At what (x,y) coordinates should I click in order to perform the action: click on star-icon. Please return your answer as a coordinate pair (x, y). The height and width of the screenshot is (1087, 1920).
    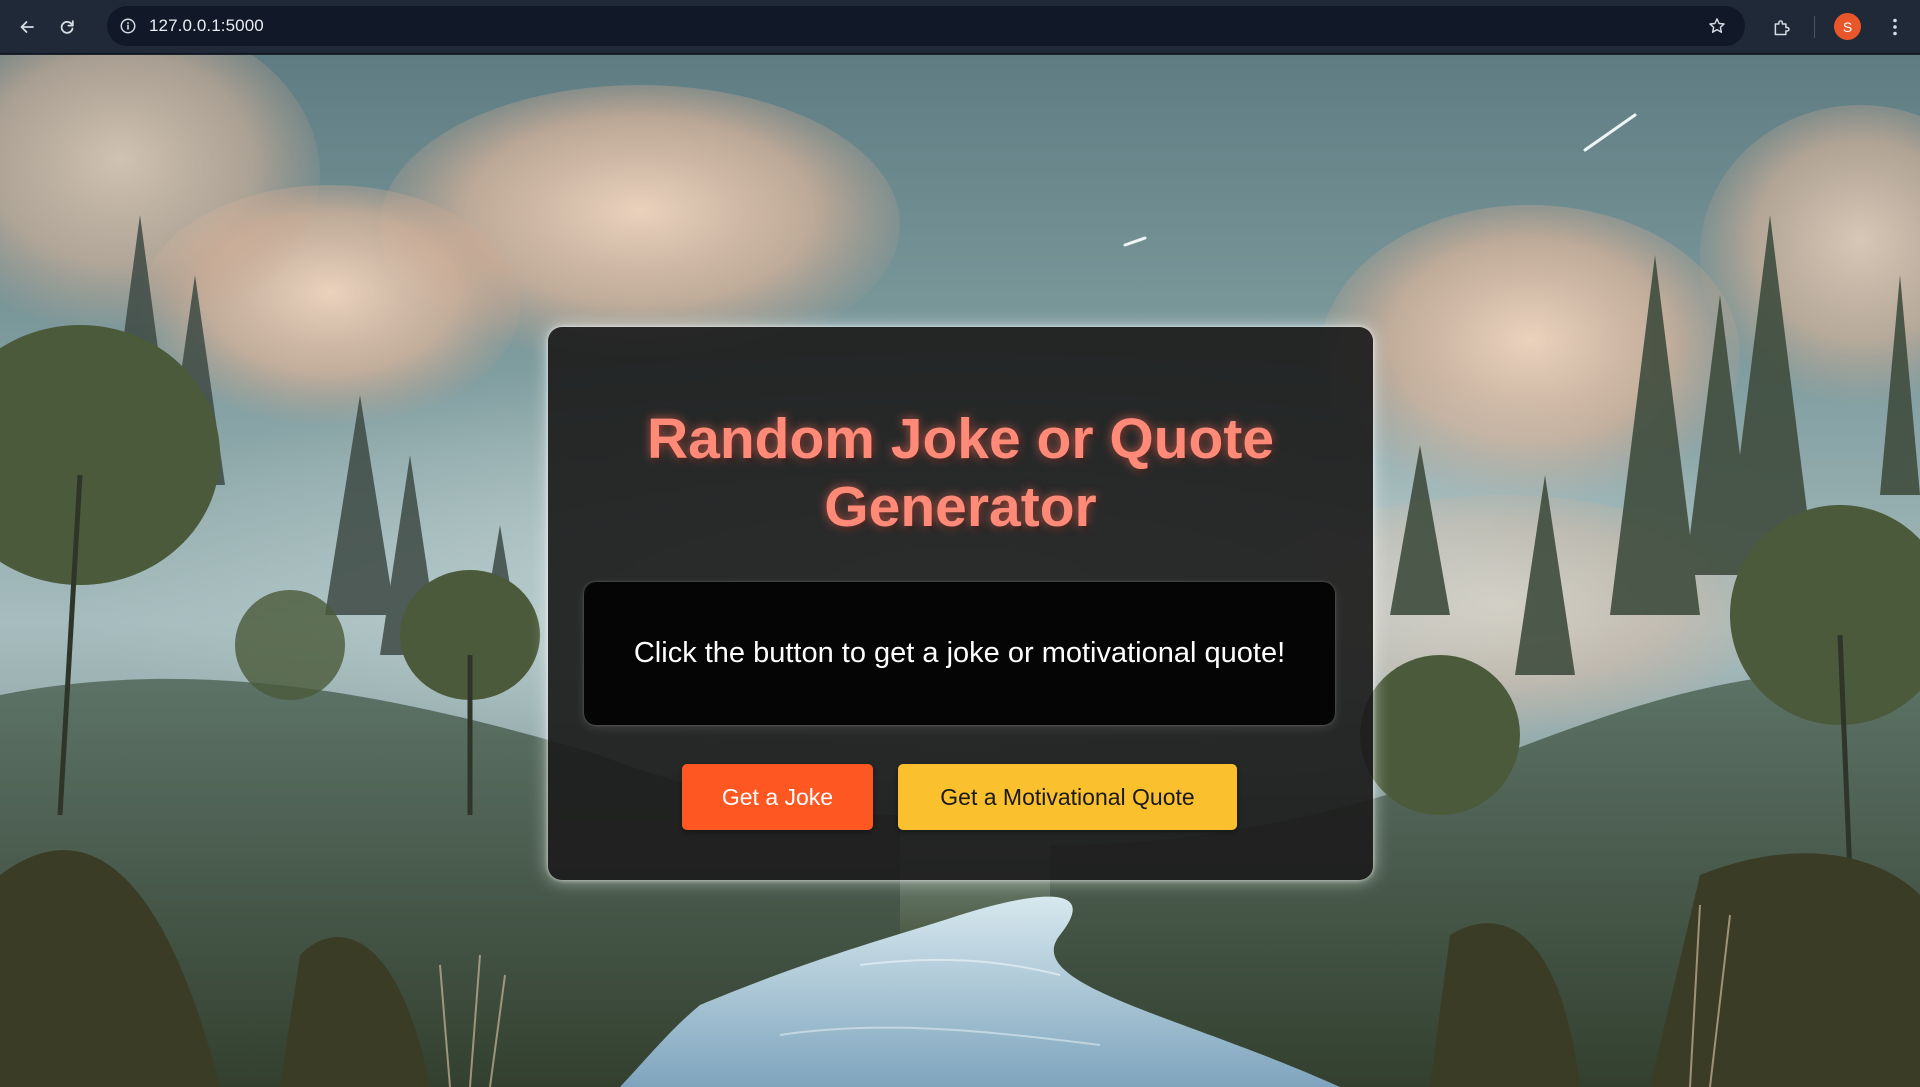
    Looking at the image, I should click on (1717, 25).